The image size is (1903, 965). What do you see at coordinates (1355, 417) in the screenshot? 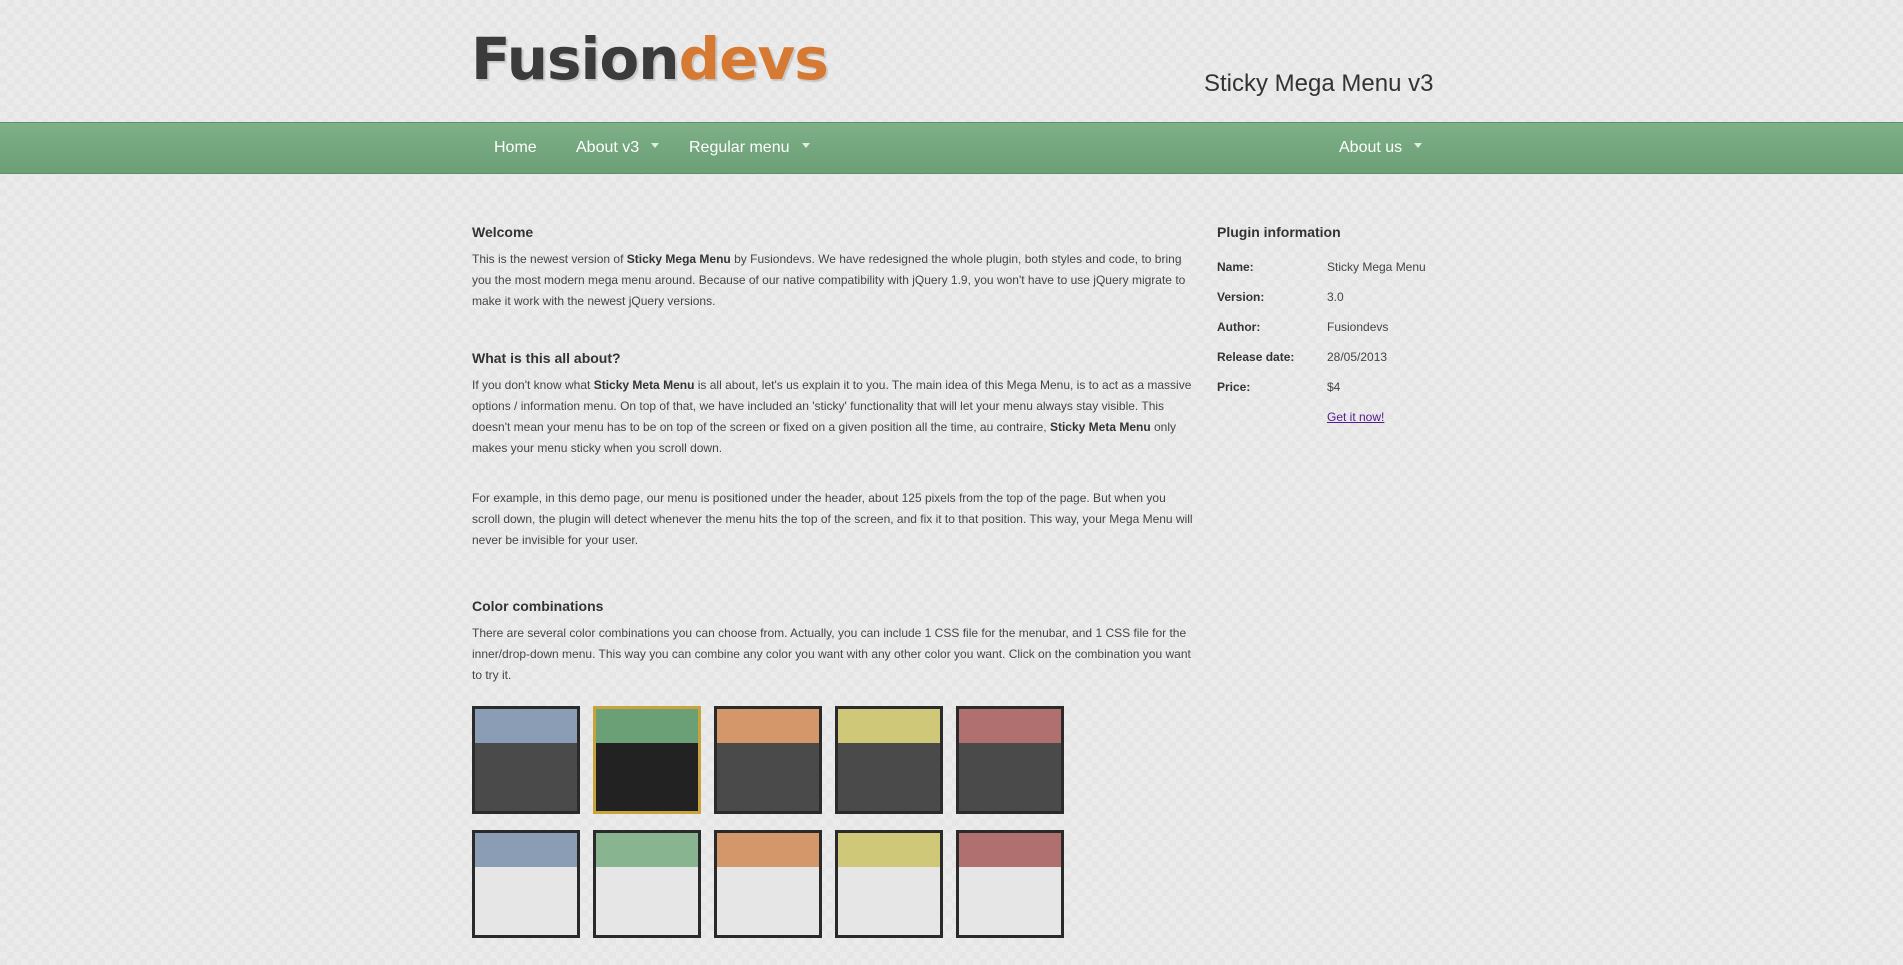
I see `get-it-now-link: Get it now!` at bounding box center [1355, 417].